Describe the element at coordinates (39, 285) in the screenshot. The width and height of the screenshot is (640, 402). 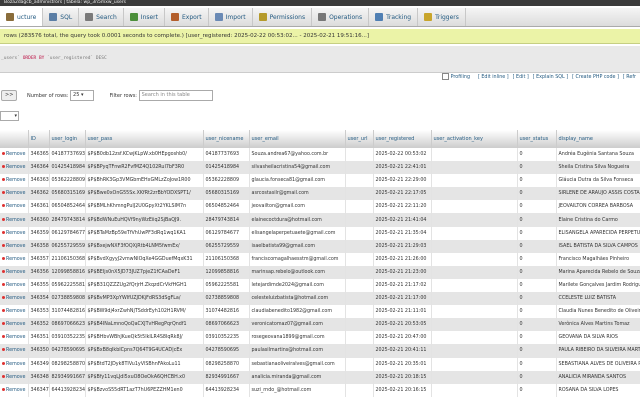
I see `table-cell-id: 346355` at that location.